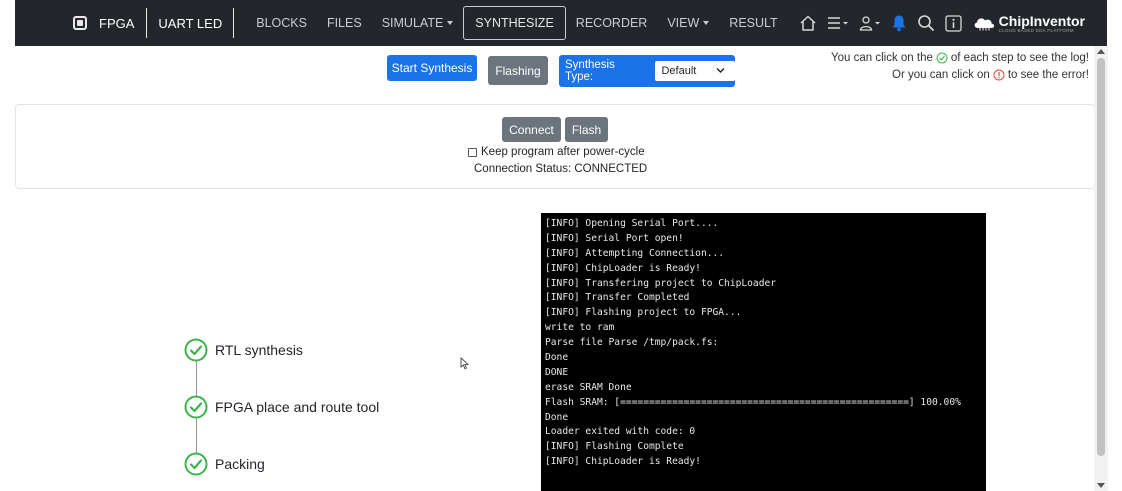 The width and height of the screenshot is (1122, 491). Describe the element at coordinates (586, 129) in the screenshot. I see `flash-button: Flash` at that location.